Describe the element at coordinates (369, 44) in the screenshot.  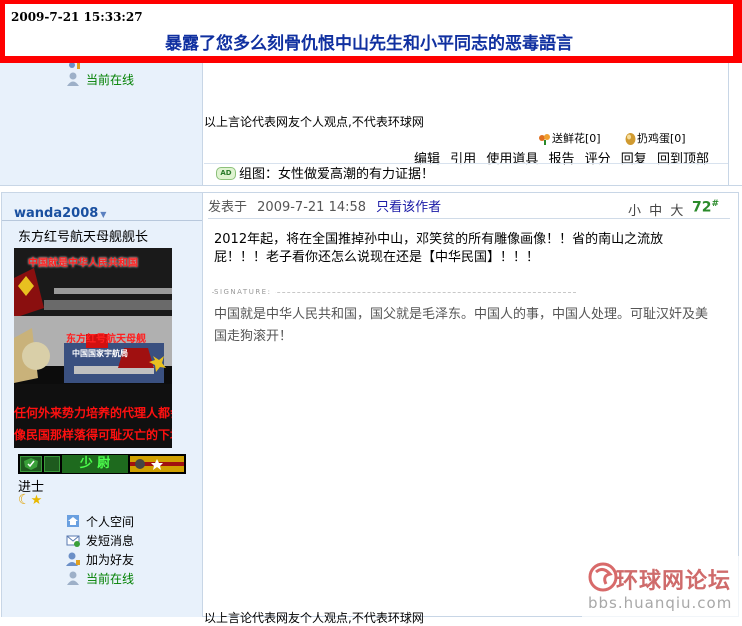
I see `page-title: 暴露了您多么刻骨仇恨中山先生和小平同志的恶毒語言` at that location.